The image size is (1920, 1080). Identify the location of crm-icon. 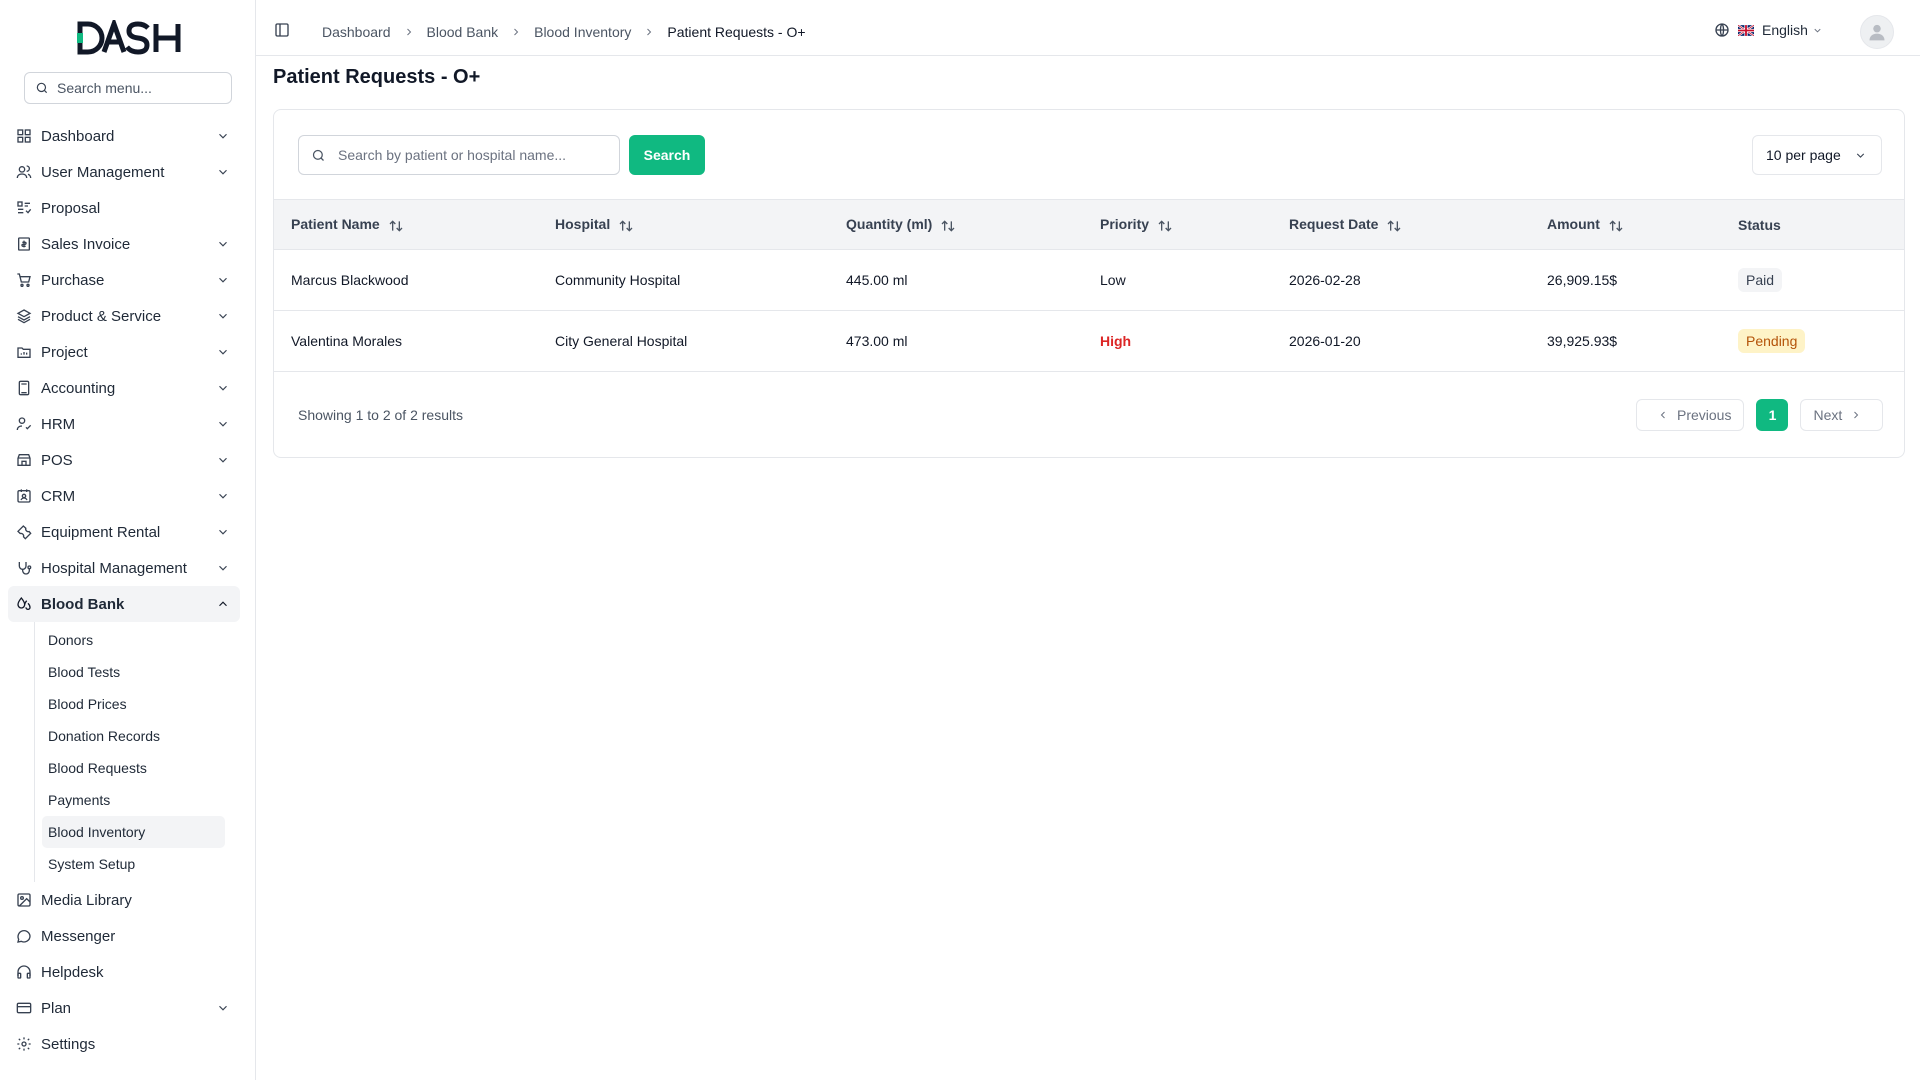
(24, 496).